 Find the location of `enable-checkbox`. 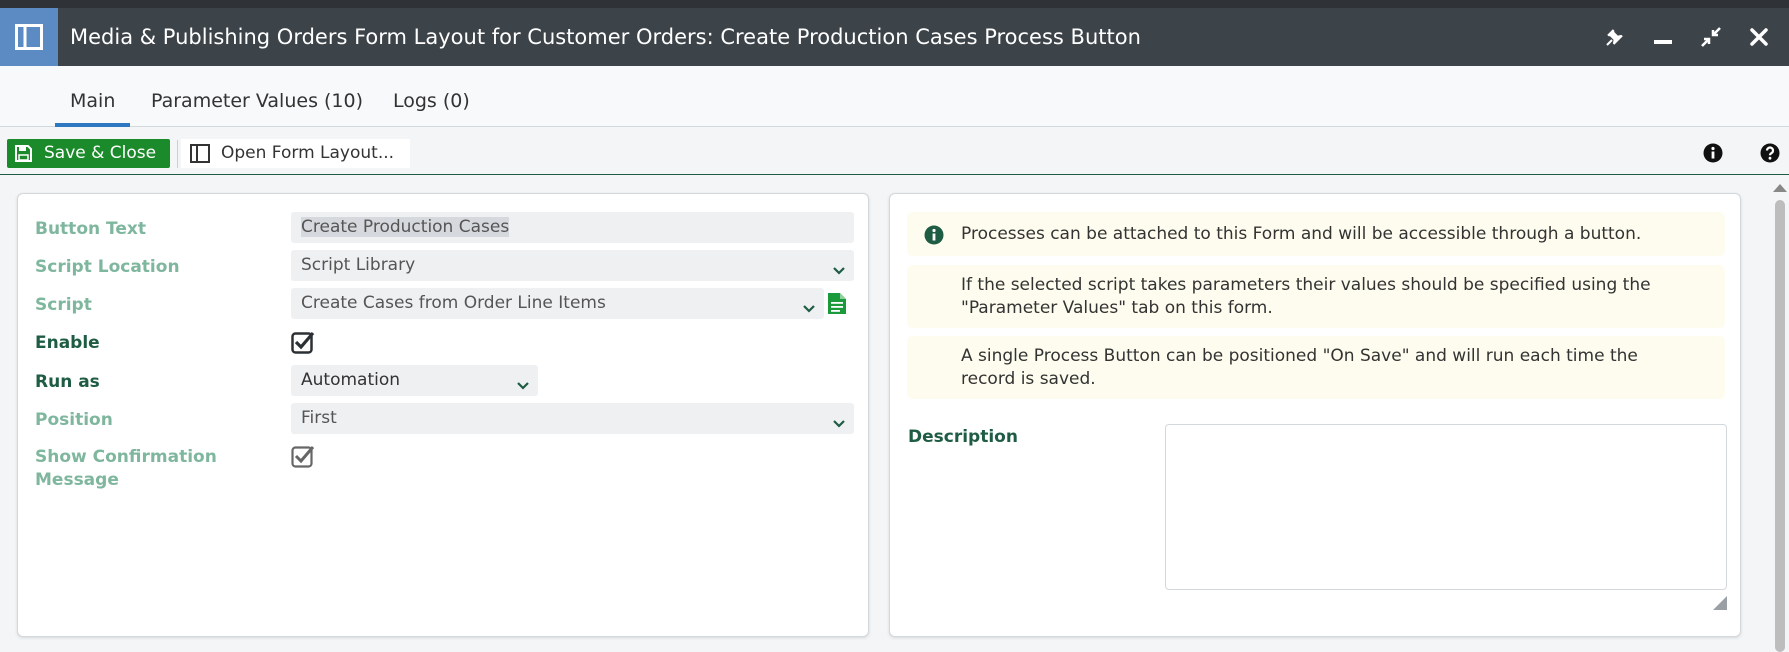

enable-checkbox is located at coordinates (303, 342).